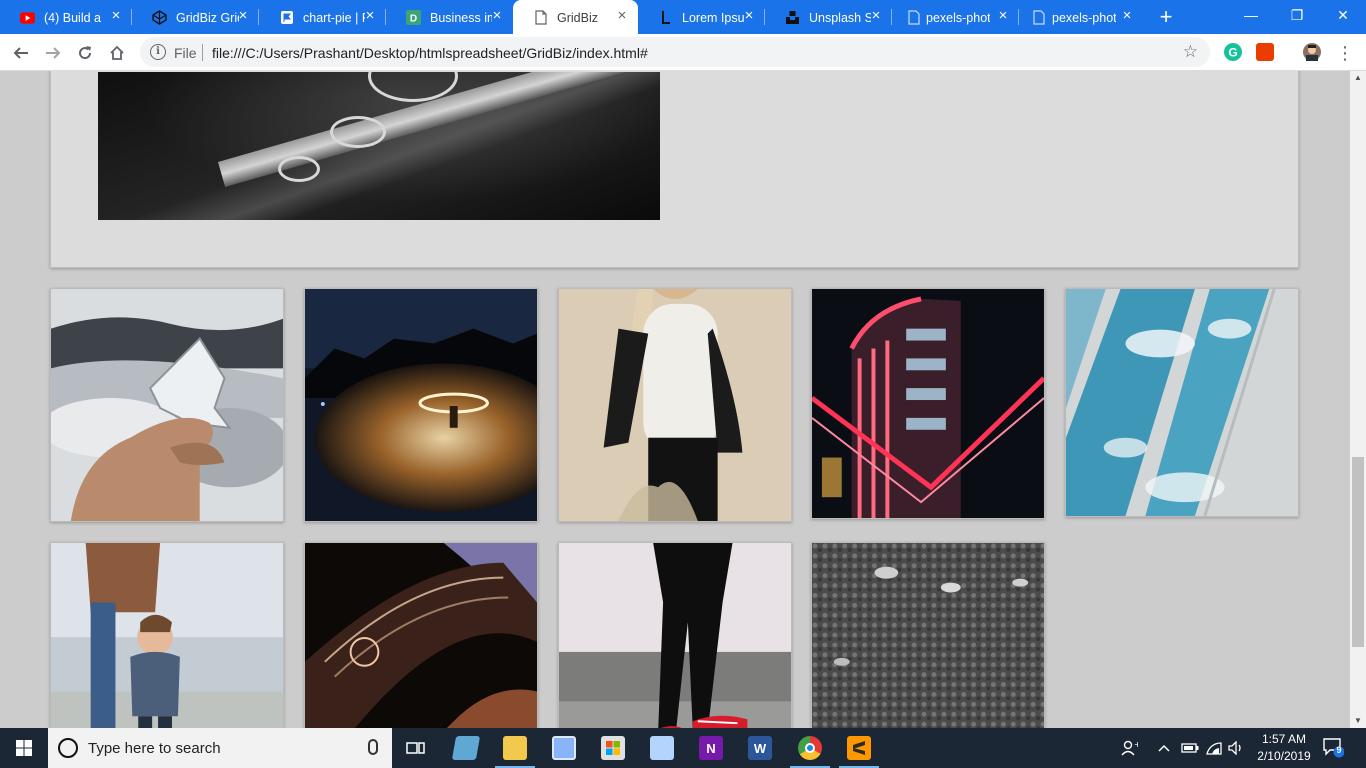  Describe the element at coordinates (159, 17) in the screenshot. I see `codepen-icon` at that location.